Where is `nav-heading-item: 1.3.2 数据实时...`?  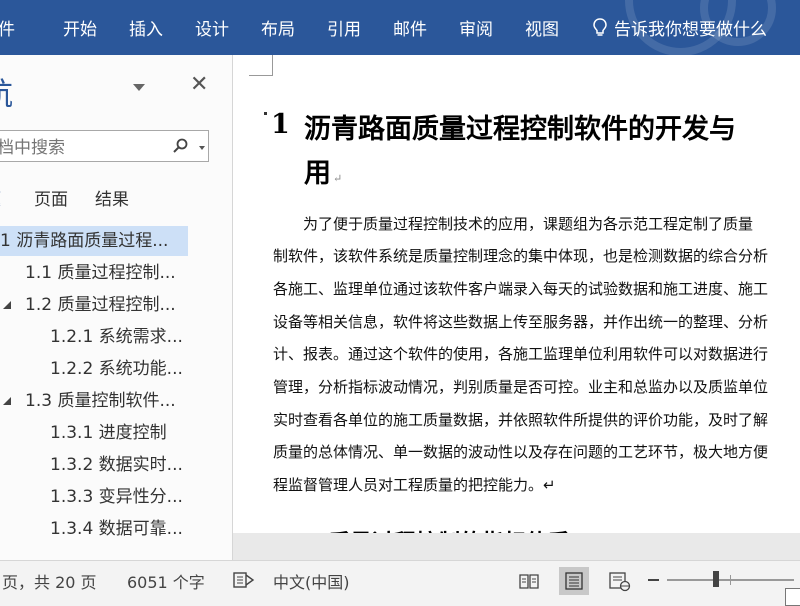
nav-heading-item: 1.3.2 数据实时... is located at coordinates (116, 465).